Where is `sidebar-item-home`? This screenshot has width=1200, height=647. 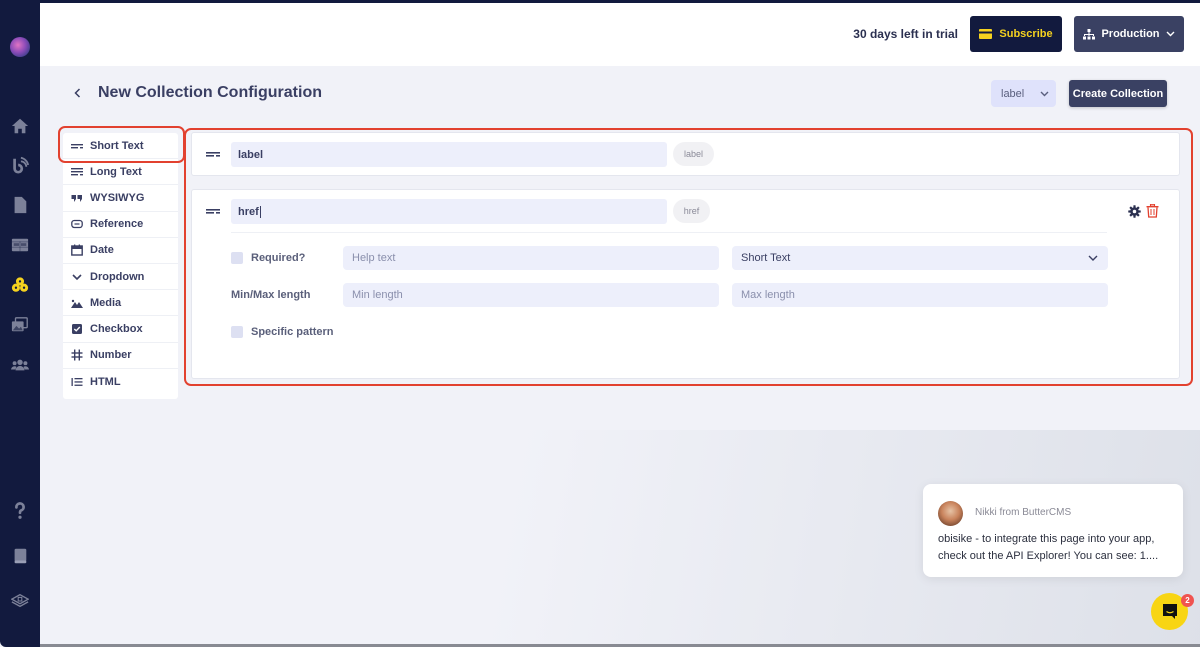 sidebar-item-home is located at coordinates (20, 126).